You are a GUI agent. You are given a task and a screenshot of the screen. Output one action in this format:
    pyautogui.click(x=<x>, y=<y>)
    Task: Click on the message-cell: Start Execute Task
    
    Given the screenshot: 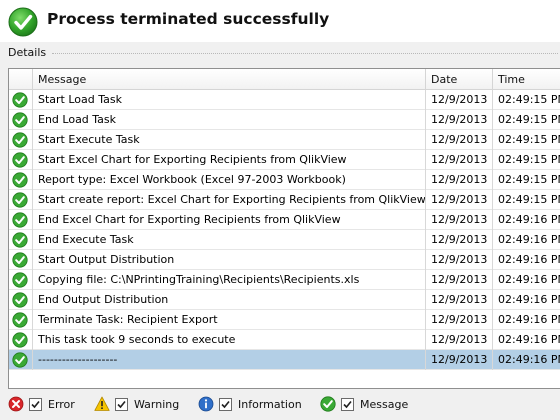 What is the action you would take?
    pyautogui.click(x=229, y=140)
    